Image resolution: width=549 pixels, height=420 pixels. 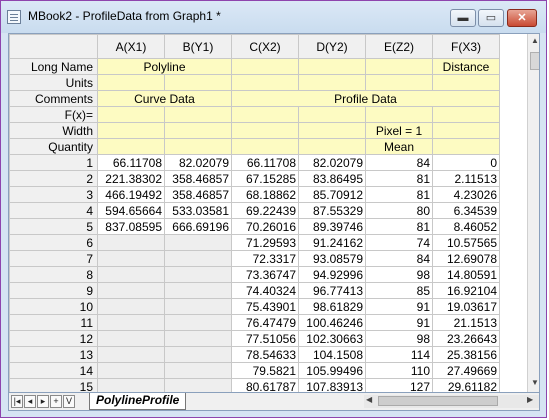 I want to click on data-cell: 87.55329, so click(x=332, y=210).